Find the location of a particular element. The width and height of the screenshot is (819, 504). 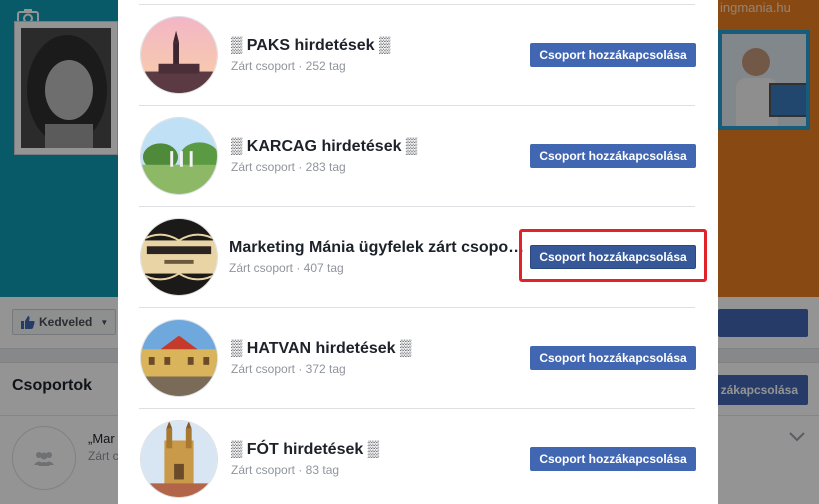

group-meta: Zárt csoport · 372 tag is located at coordinates (288, 369).